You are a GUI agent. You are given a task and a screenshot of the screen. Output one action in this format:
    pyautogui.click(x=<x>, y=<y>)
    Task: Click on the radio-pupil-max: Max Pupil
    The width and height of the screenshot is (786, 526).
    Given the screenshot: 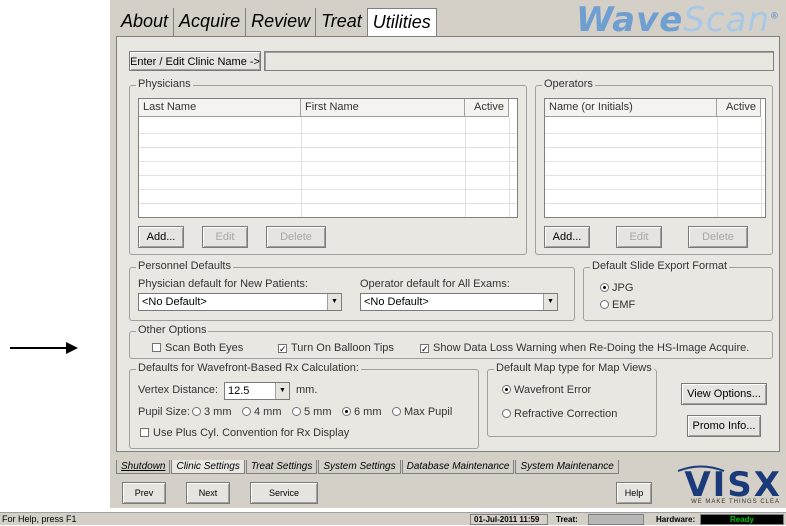 What is the action you would take?
    pyautogui.click(x=422, y=412)
    